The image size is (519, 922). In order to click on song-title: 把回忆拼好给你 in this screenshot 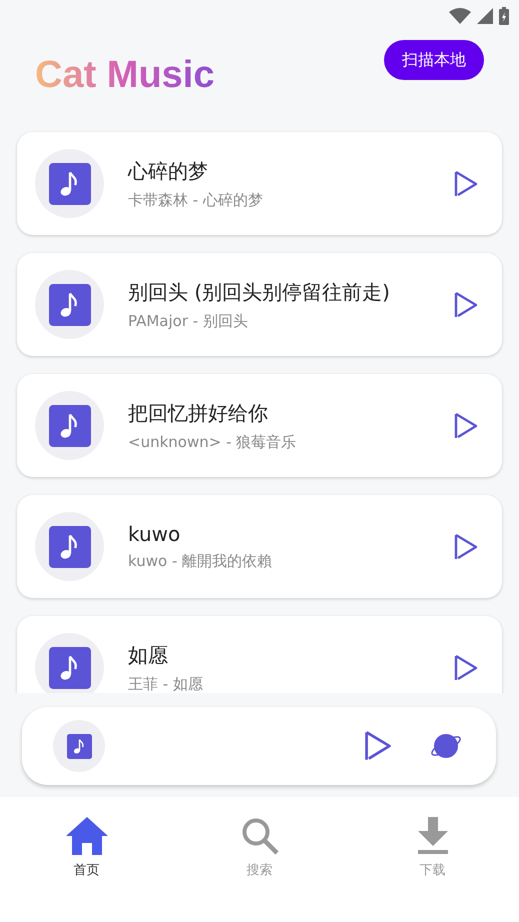, I will do `click(198, 413)`.